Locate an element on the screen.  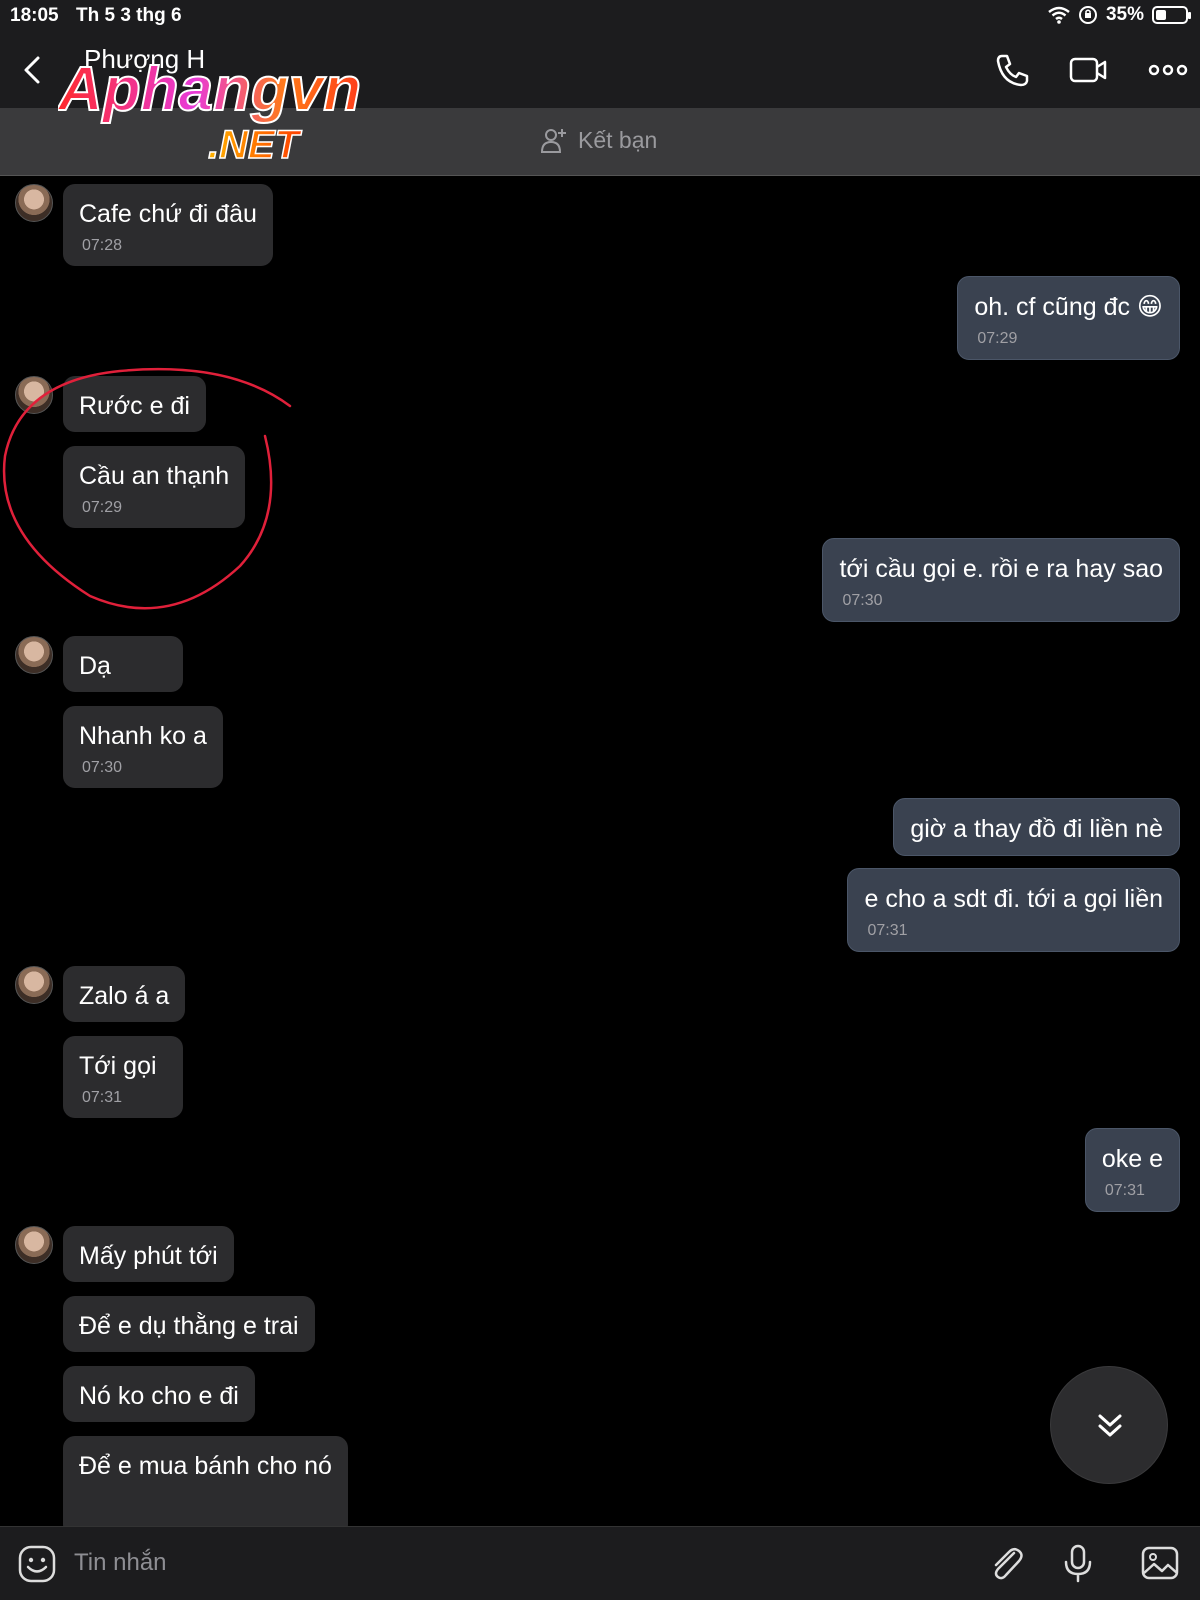
message-incoming: Để e mua bánh cho nó is located at coordinates (205, 1481).